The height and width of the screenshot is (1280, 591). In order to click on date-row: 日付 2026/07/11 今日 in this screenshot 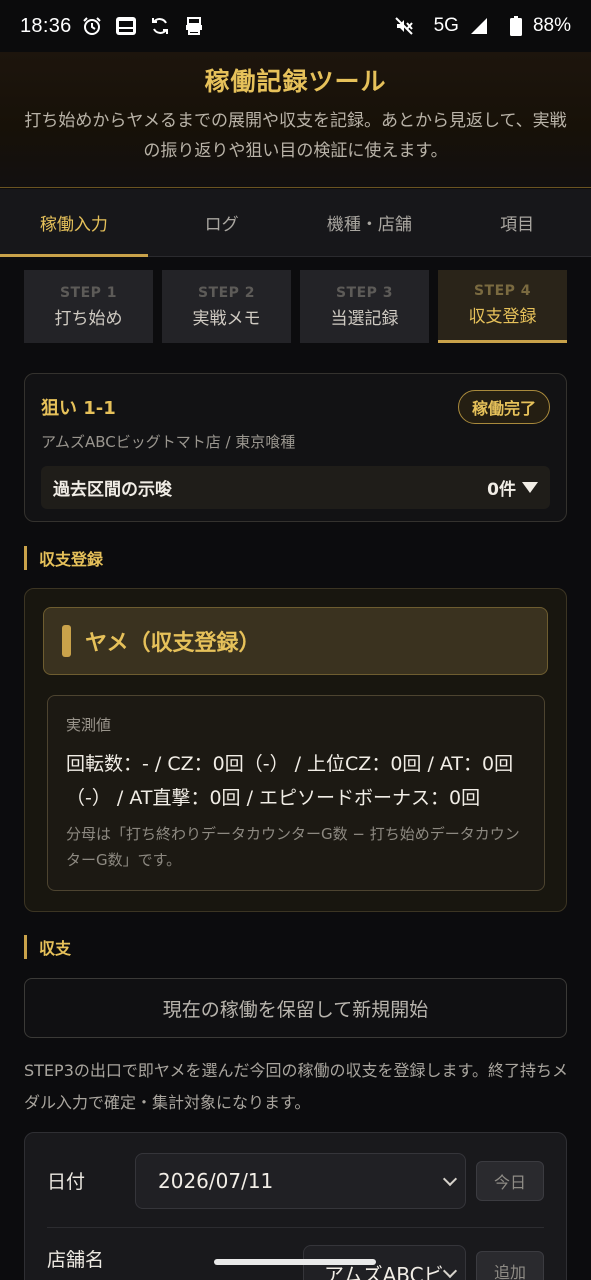, I will do `click(295, 1181)`.